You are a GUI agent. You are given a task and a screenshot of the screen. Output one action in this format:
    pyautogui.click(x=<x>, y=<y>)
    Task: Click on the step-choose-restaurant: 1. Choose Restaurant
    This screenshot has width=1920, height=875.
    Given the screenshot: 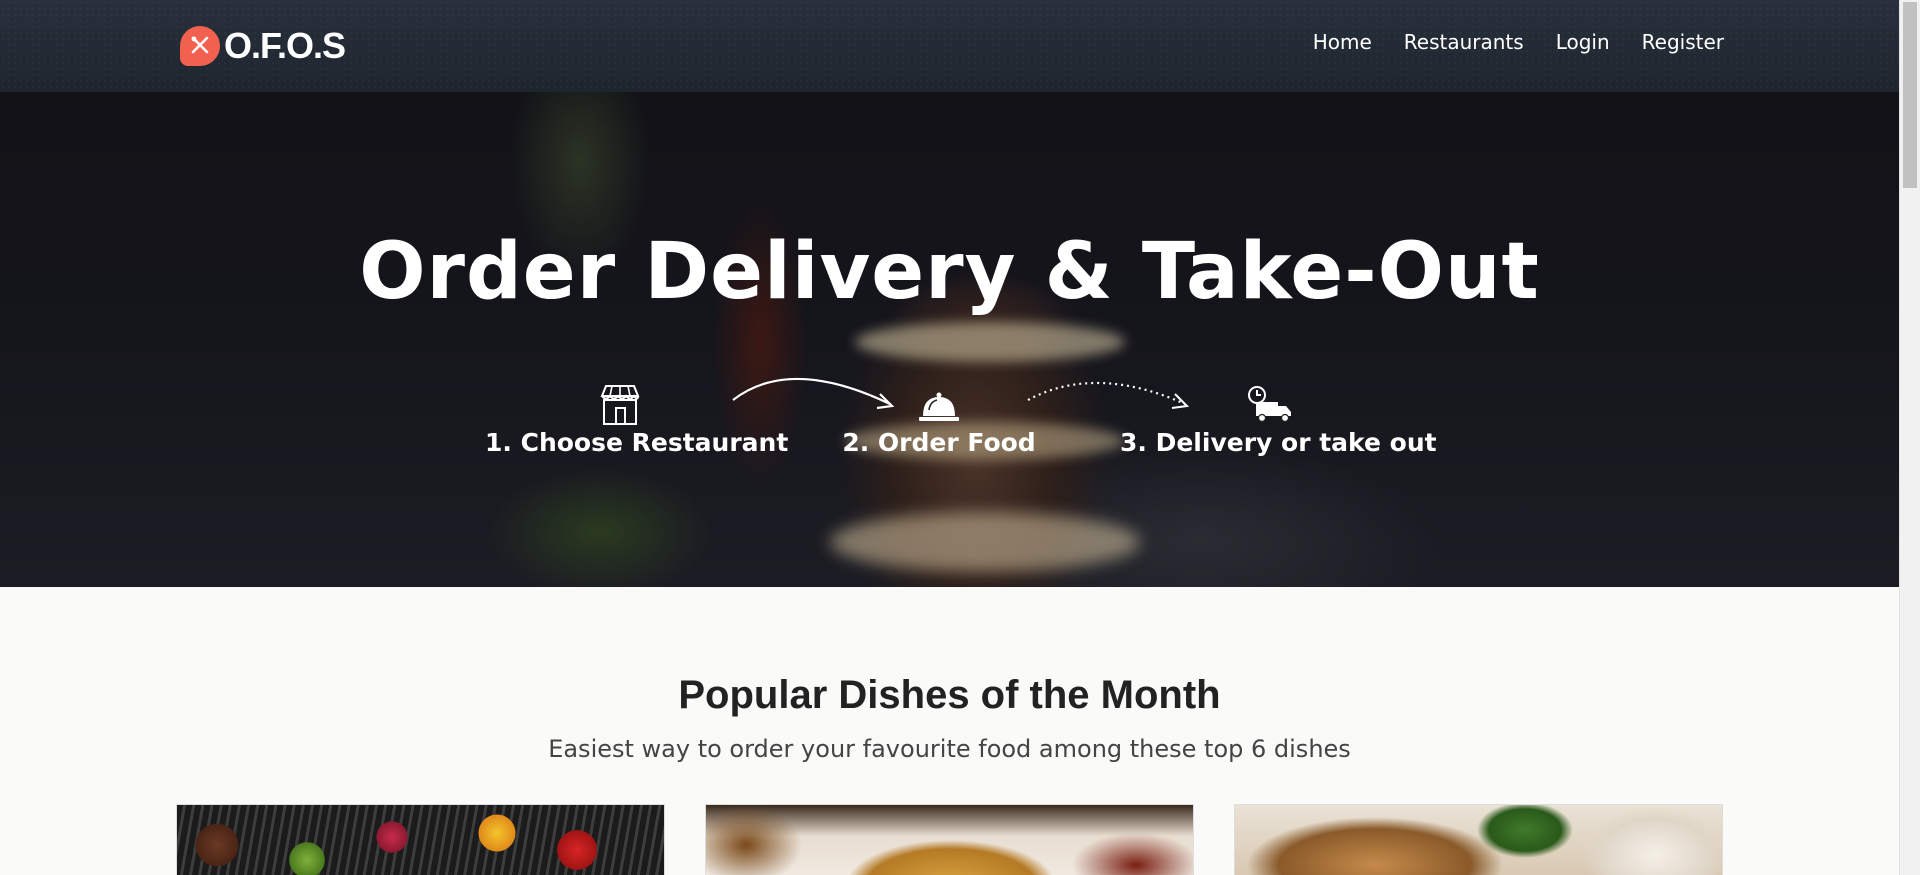 What is the action you would take?
    pyautogui.click(x=637, y=419)
    